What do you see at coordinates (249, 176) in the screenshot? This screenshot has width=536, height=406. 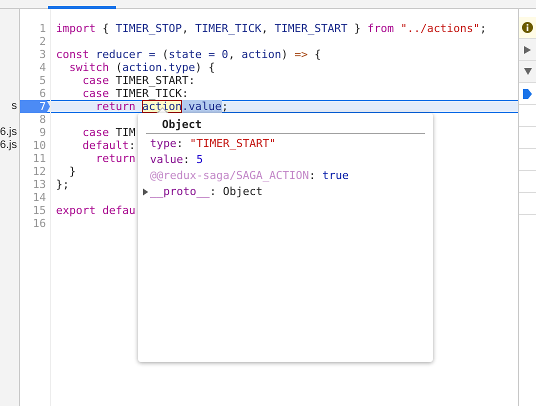 I see `property-entry: @@redux-saga/SAGA_ACTION: true` at bounding box center [249, 176].